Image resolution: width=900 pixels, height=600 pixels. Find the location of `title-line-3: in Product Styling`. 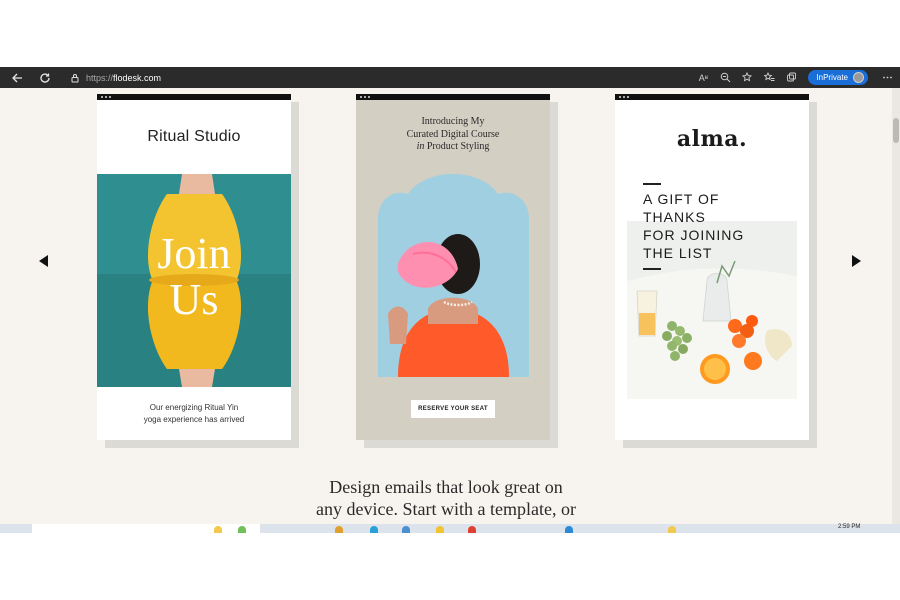

title-line-3: in Product Styling is located at coordinates (453, 147).